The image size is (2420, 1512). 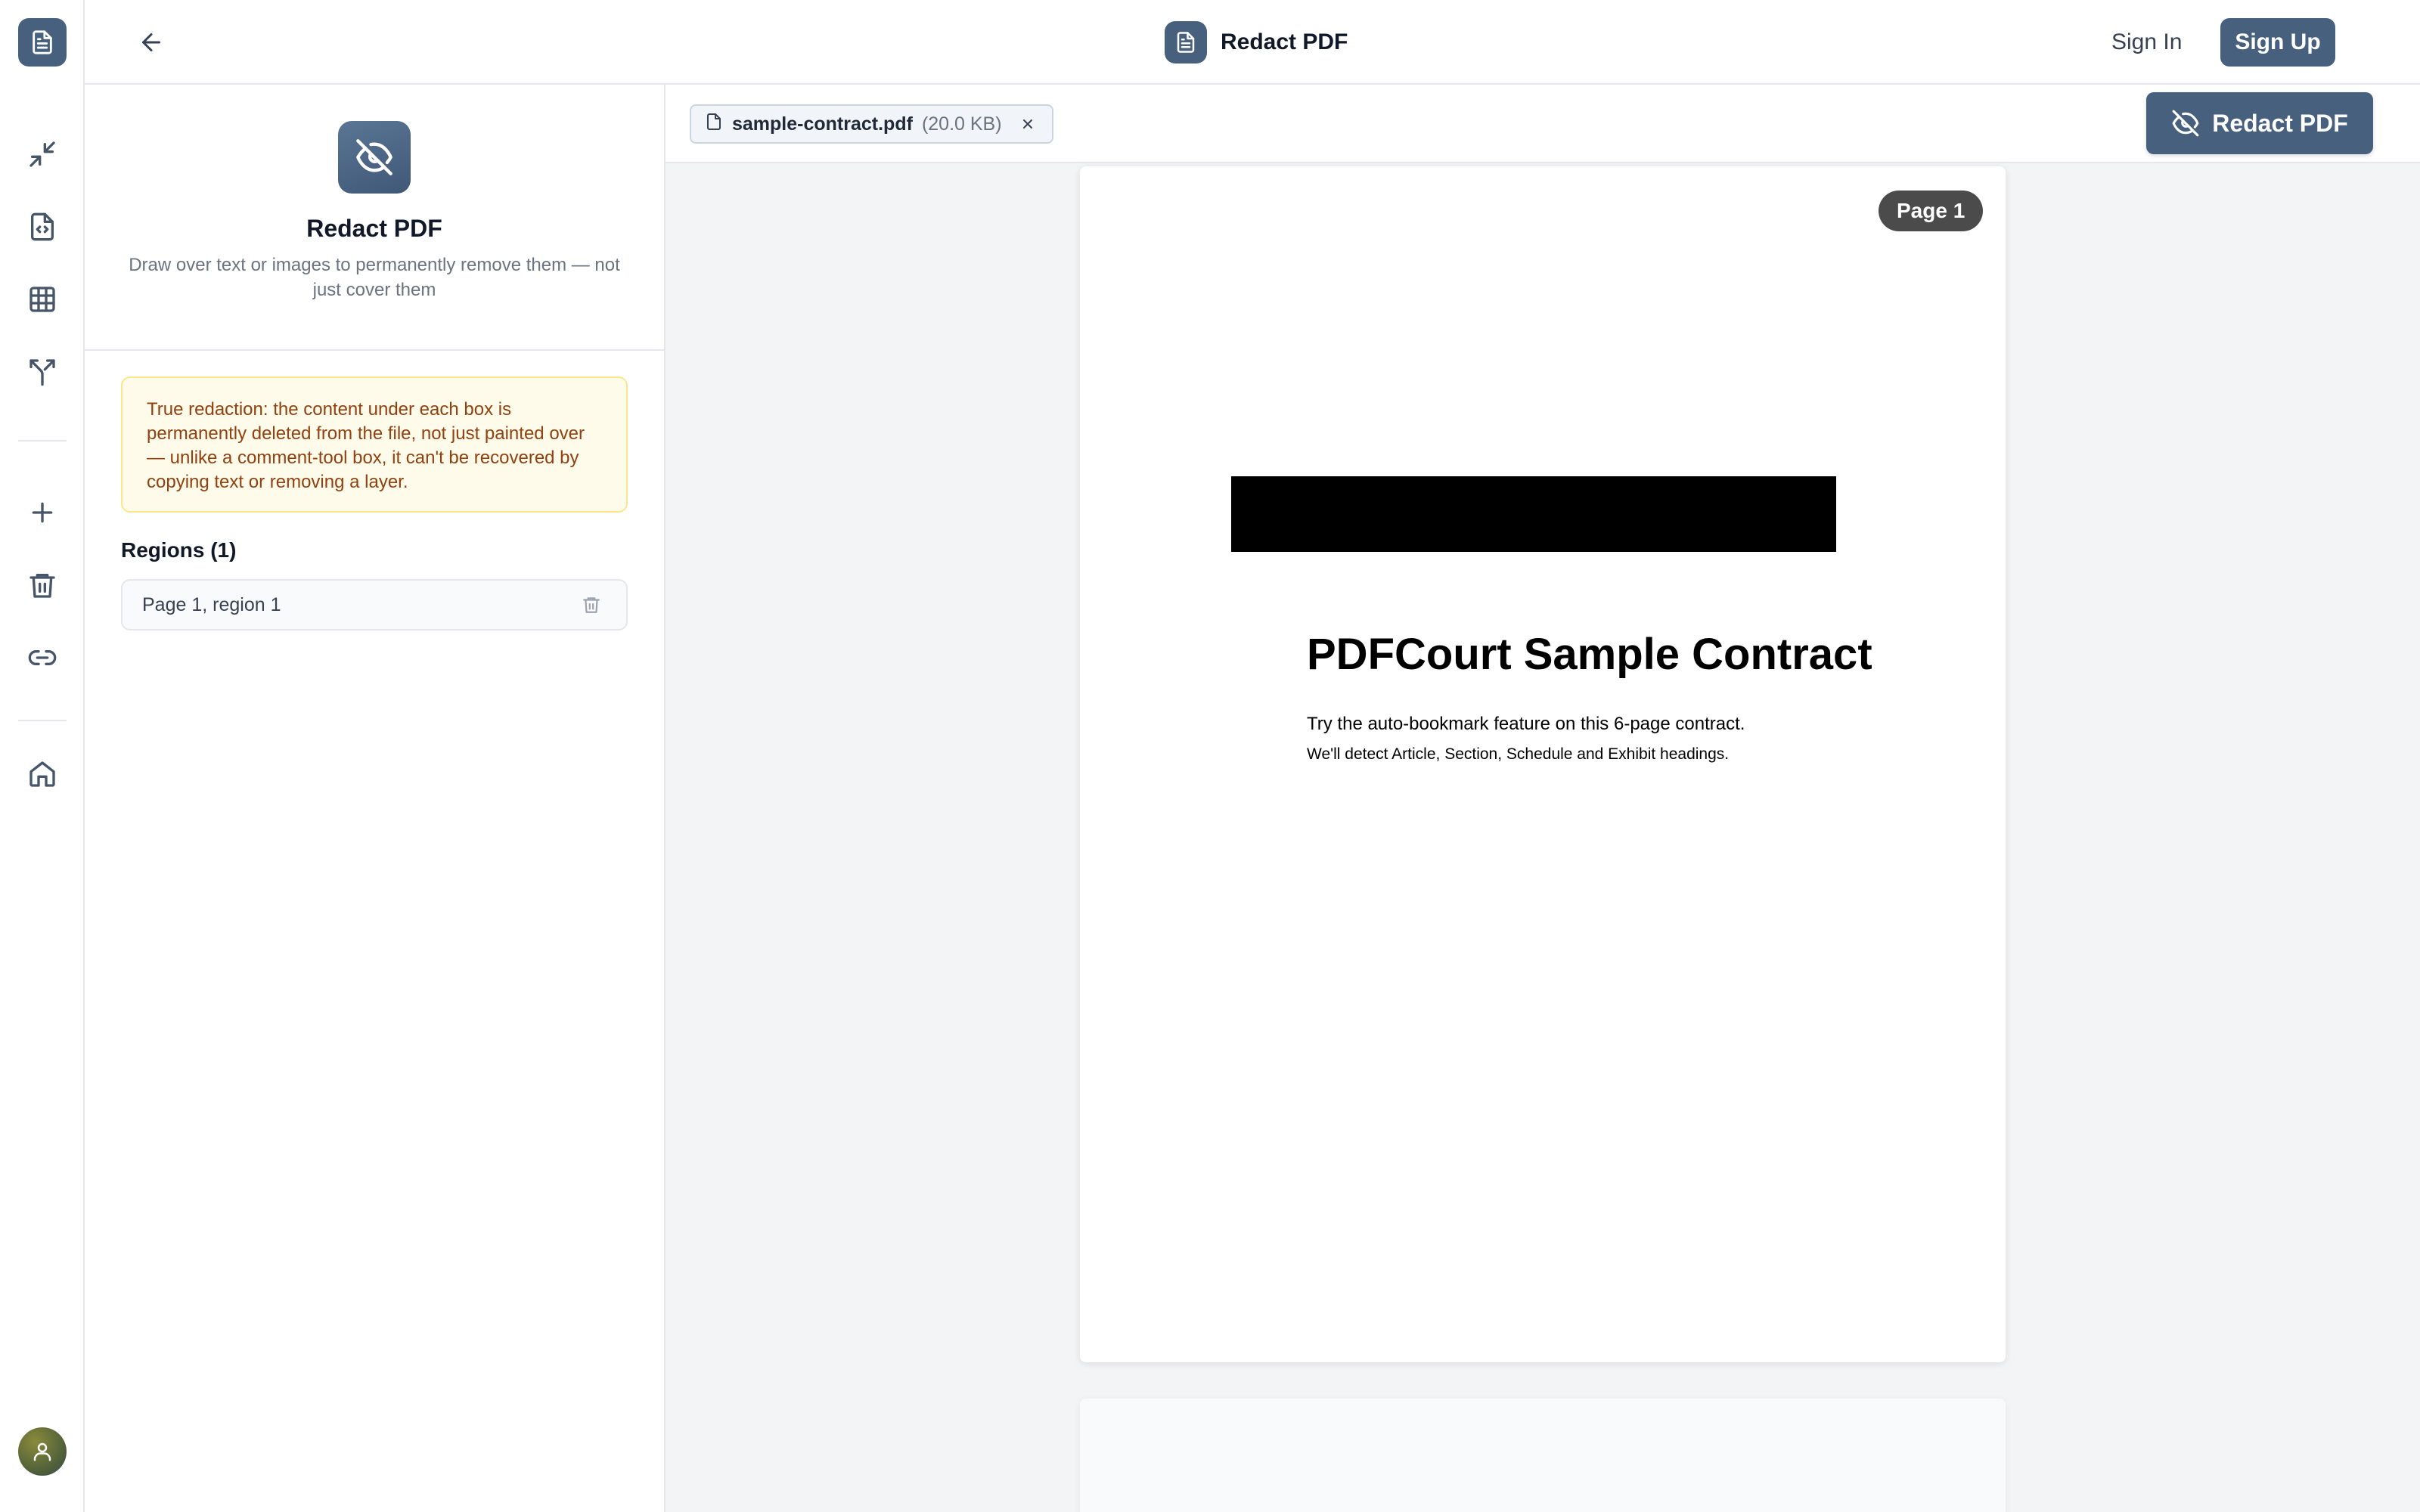 I want to click on top-header: Redact PDF Sign In Sign Up, so click(x=1252, y=42).